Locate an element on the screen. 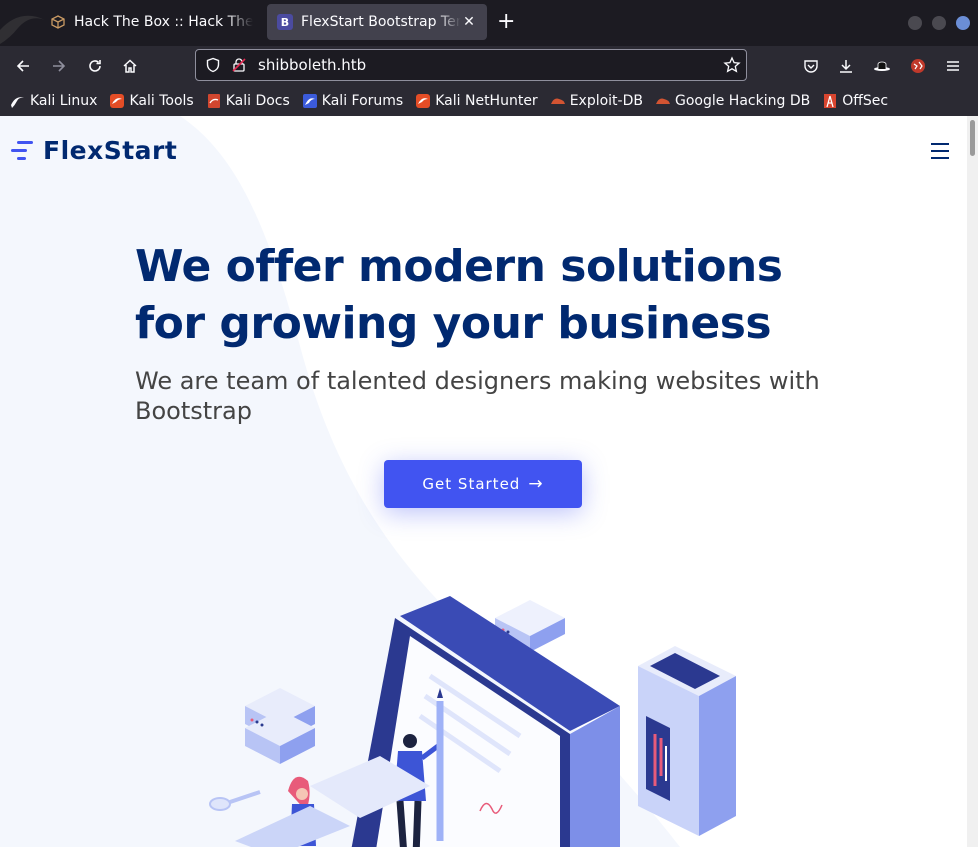 The image size is (978, 847). kali-docs-icon is located at coordinates (213, 101).